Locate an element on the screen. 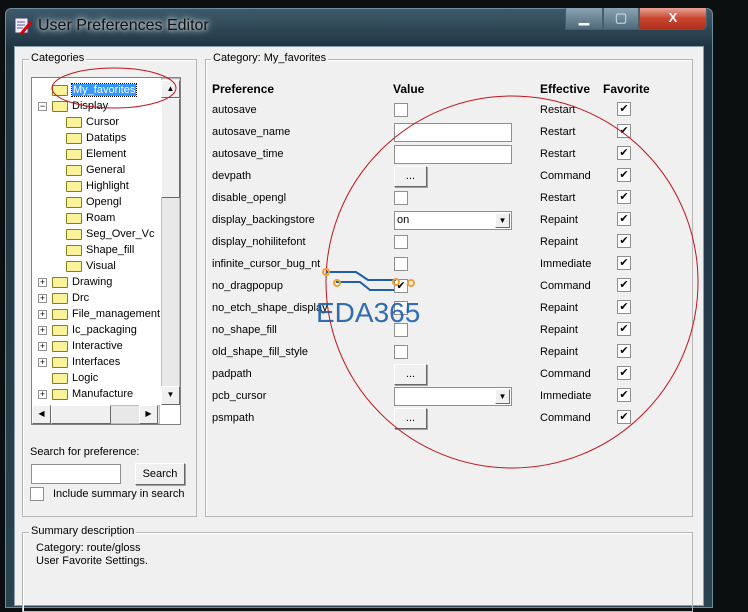  tree-item: Ic_packaging is located at coordinates (94, 330).